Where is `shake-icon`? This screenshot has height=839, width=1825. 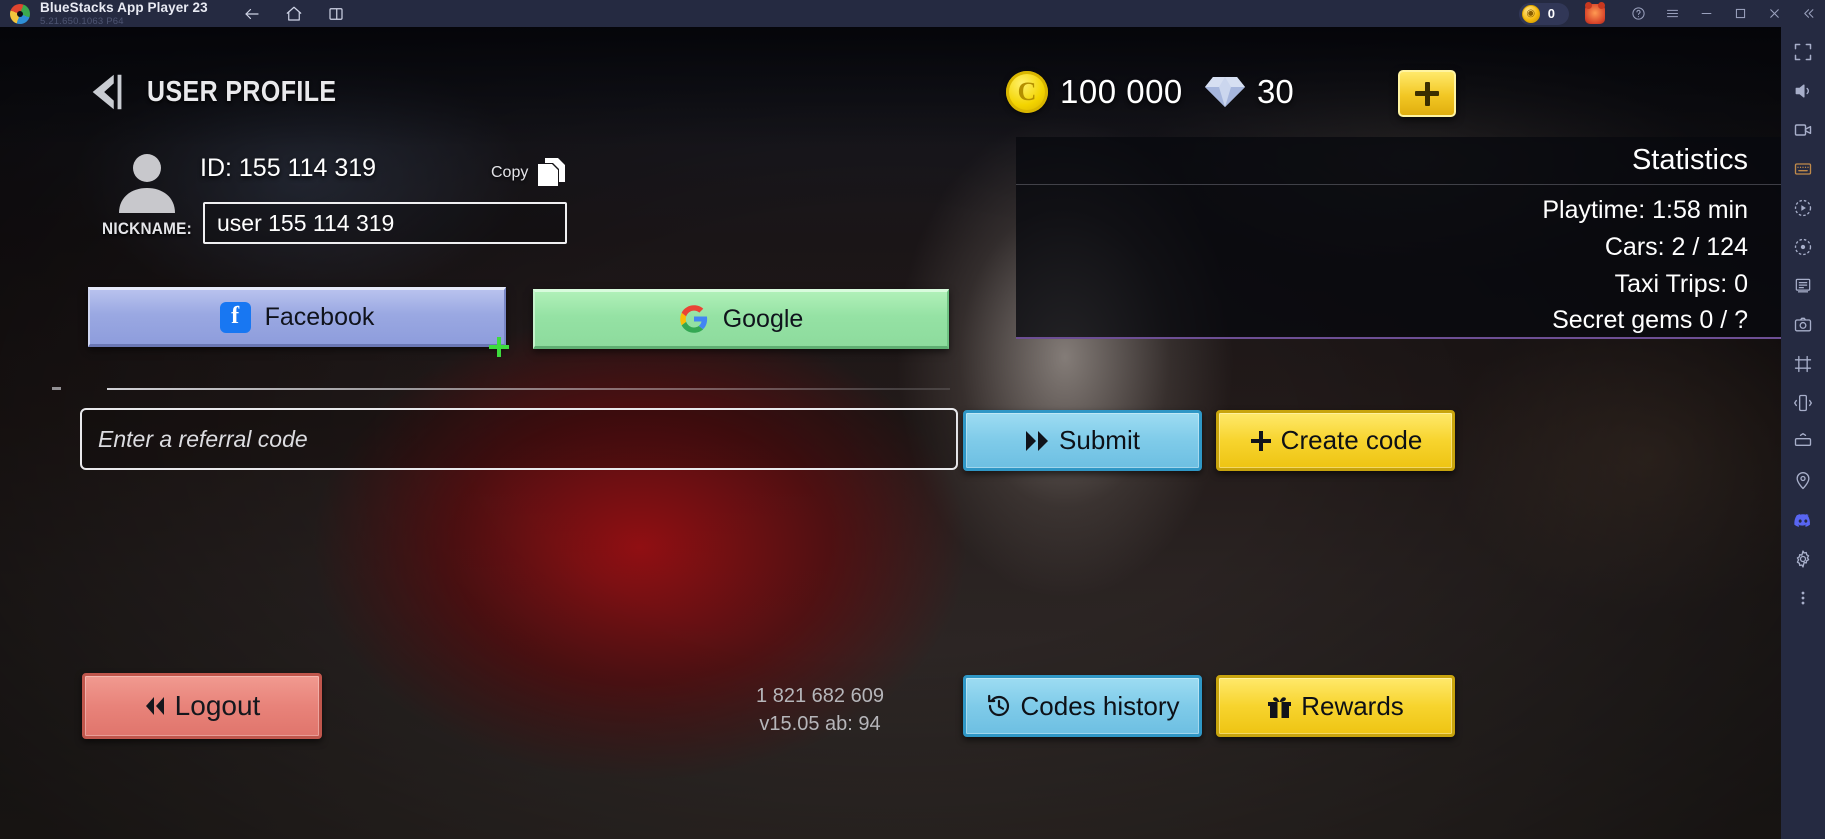 shake-icon is located at coordinates (1803, 403).